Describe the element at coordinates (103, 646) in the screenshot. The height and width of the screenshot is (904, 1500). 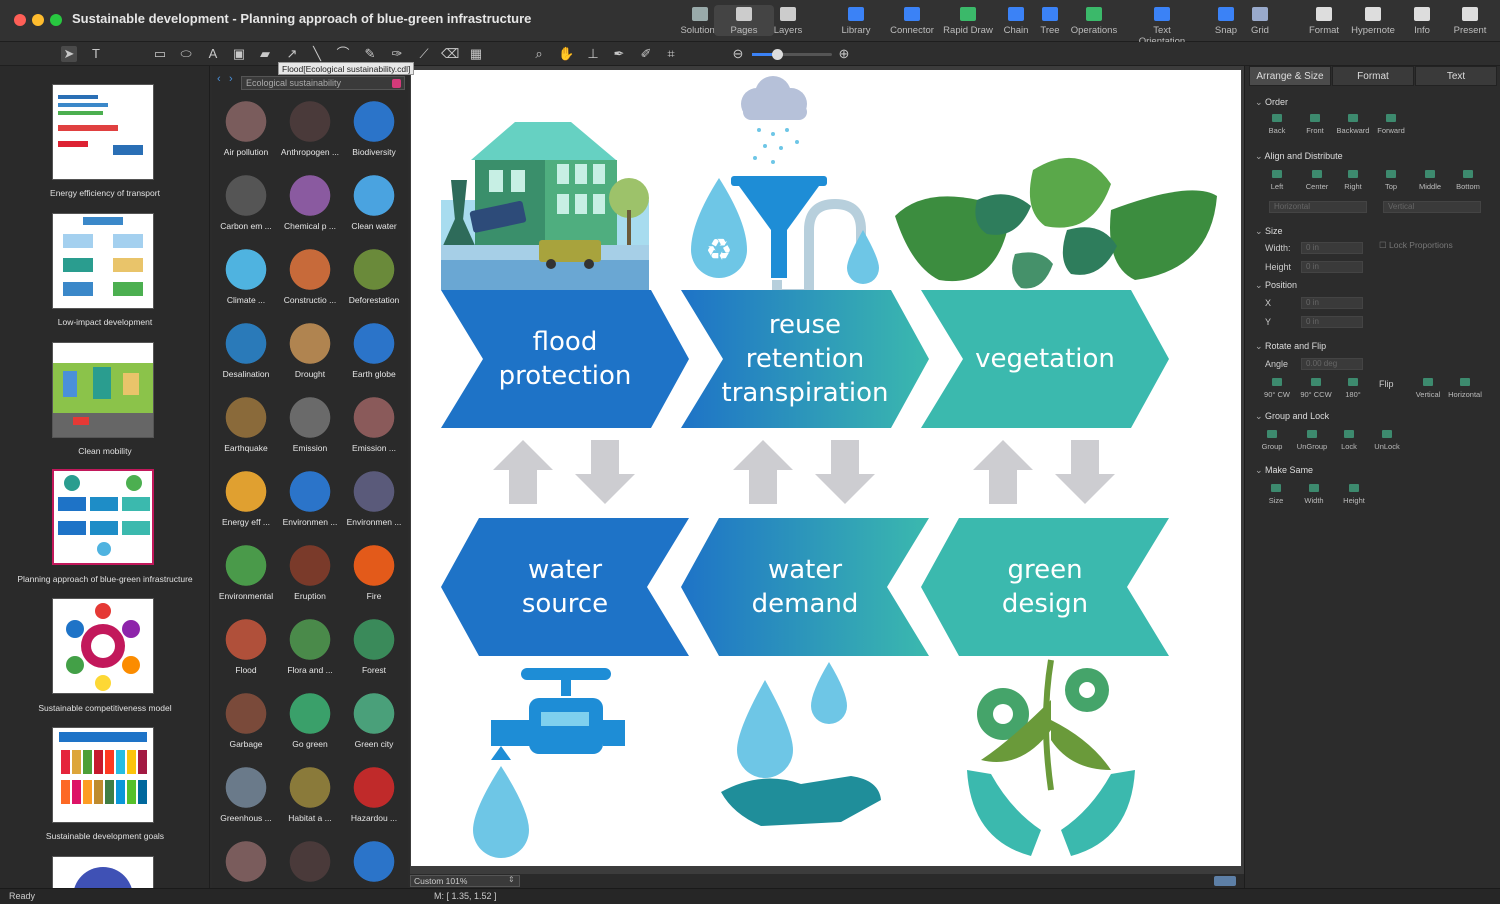
I see `page-thumb-competitiveness` at that location.